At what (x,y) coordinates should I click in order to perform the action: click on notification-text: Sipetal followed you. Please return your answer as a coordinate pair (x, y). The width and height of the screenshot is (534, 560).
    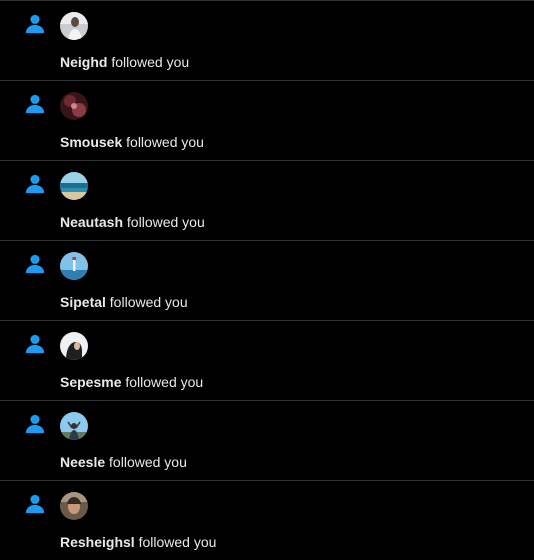
    Looking at the image, I should click on (124, 302).